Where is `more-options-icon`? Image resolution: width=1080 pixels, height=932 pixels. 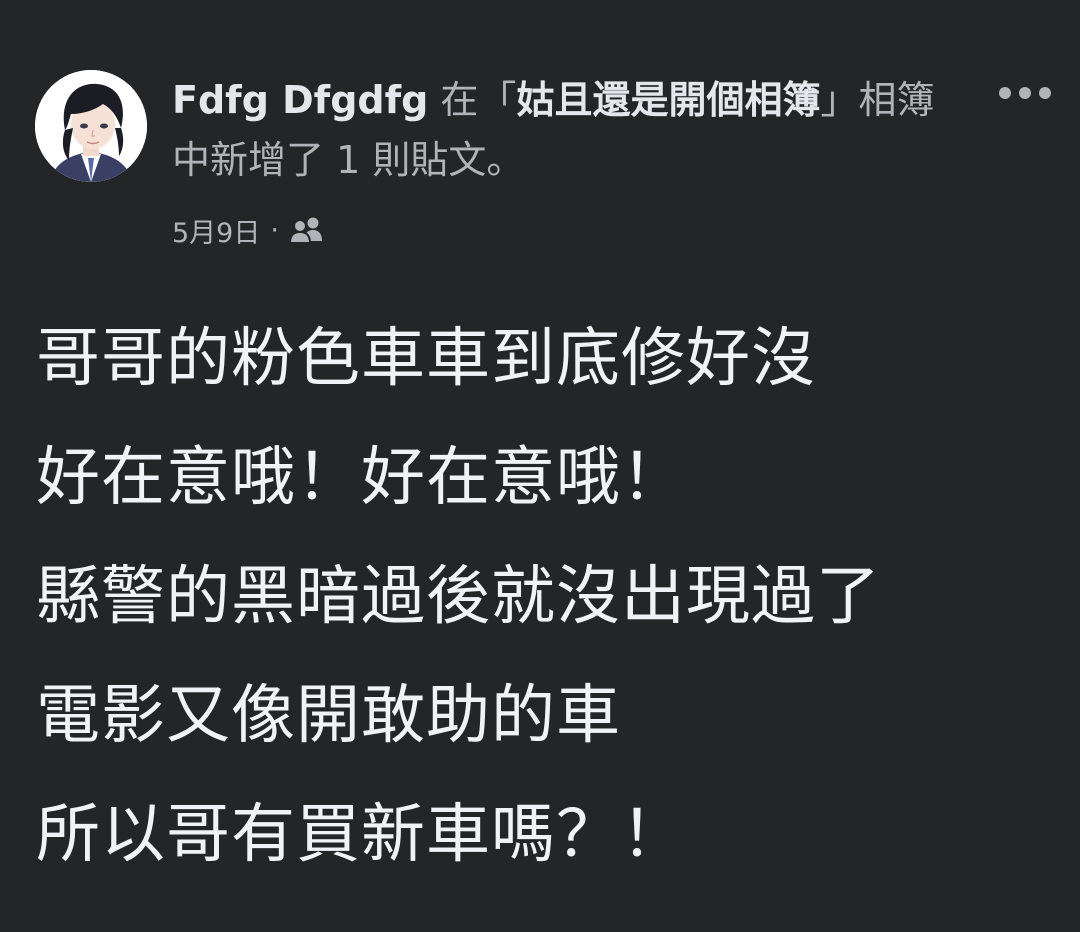 more-options-icon is located at coordinates (1025, 93).